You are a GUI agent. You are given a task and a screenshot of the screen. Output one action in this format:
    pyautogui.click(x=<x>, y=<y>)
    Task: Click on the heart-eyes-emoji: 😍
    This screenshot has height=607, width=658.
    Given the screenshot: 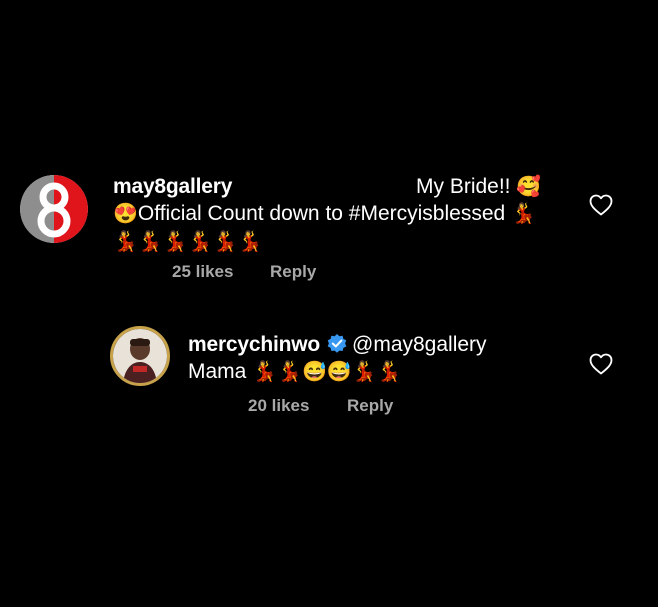 What is the action you would take?
    pyautogui.click(x=125, y=214)
    